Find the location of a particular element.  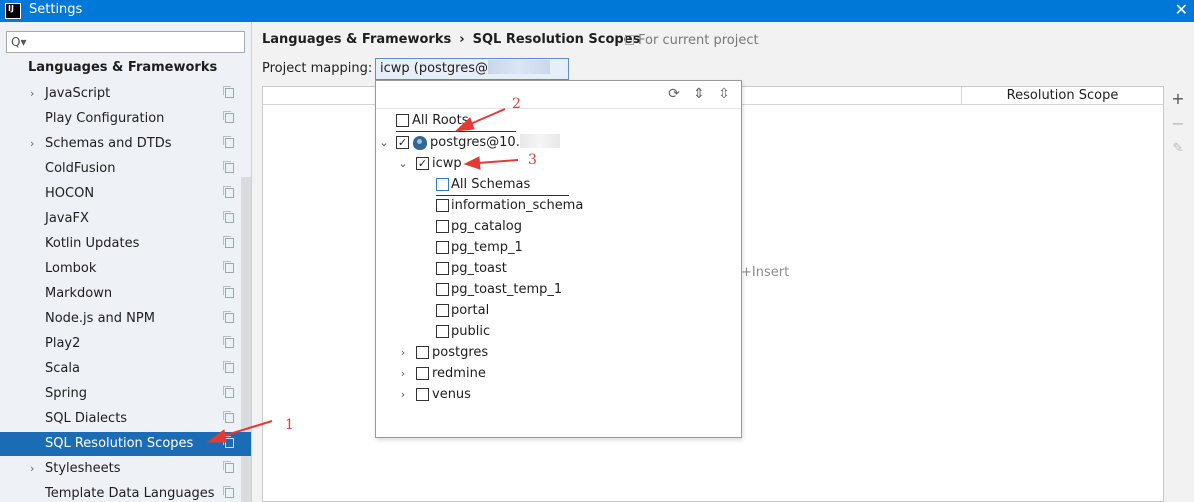

annotation-3: 3 is located at coordinates (532, 160).